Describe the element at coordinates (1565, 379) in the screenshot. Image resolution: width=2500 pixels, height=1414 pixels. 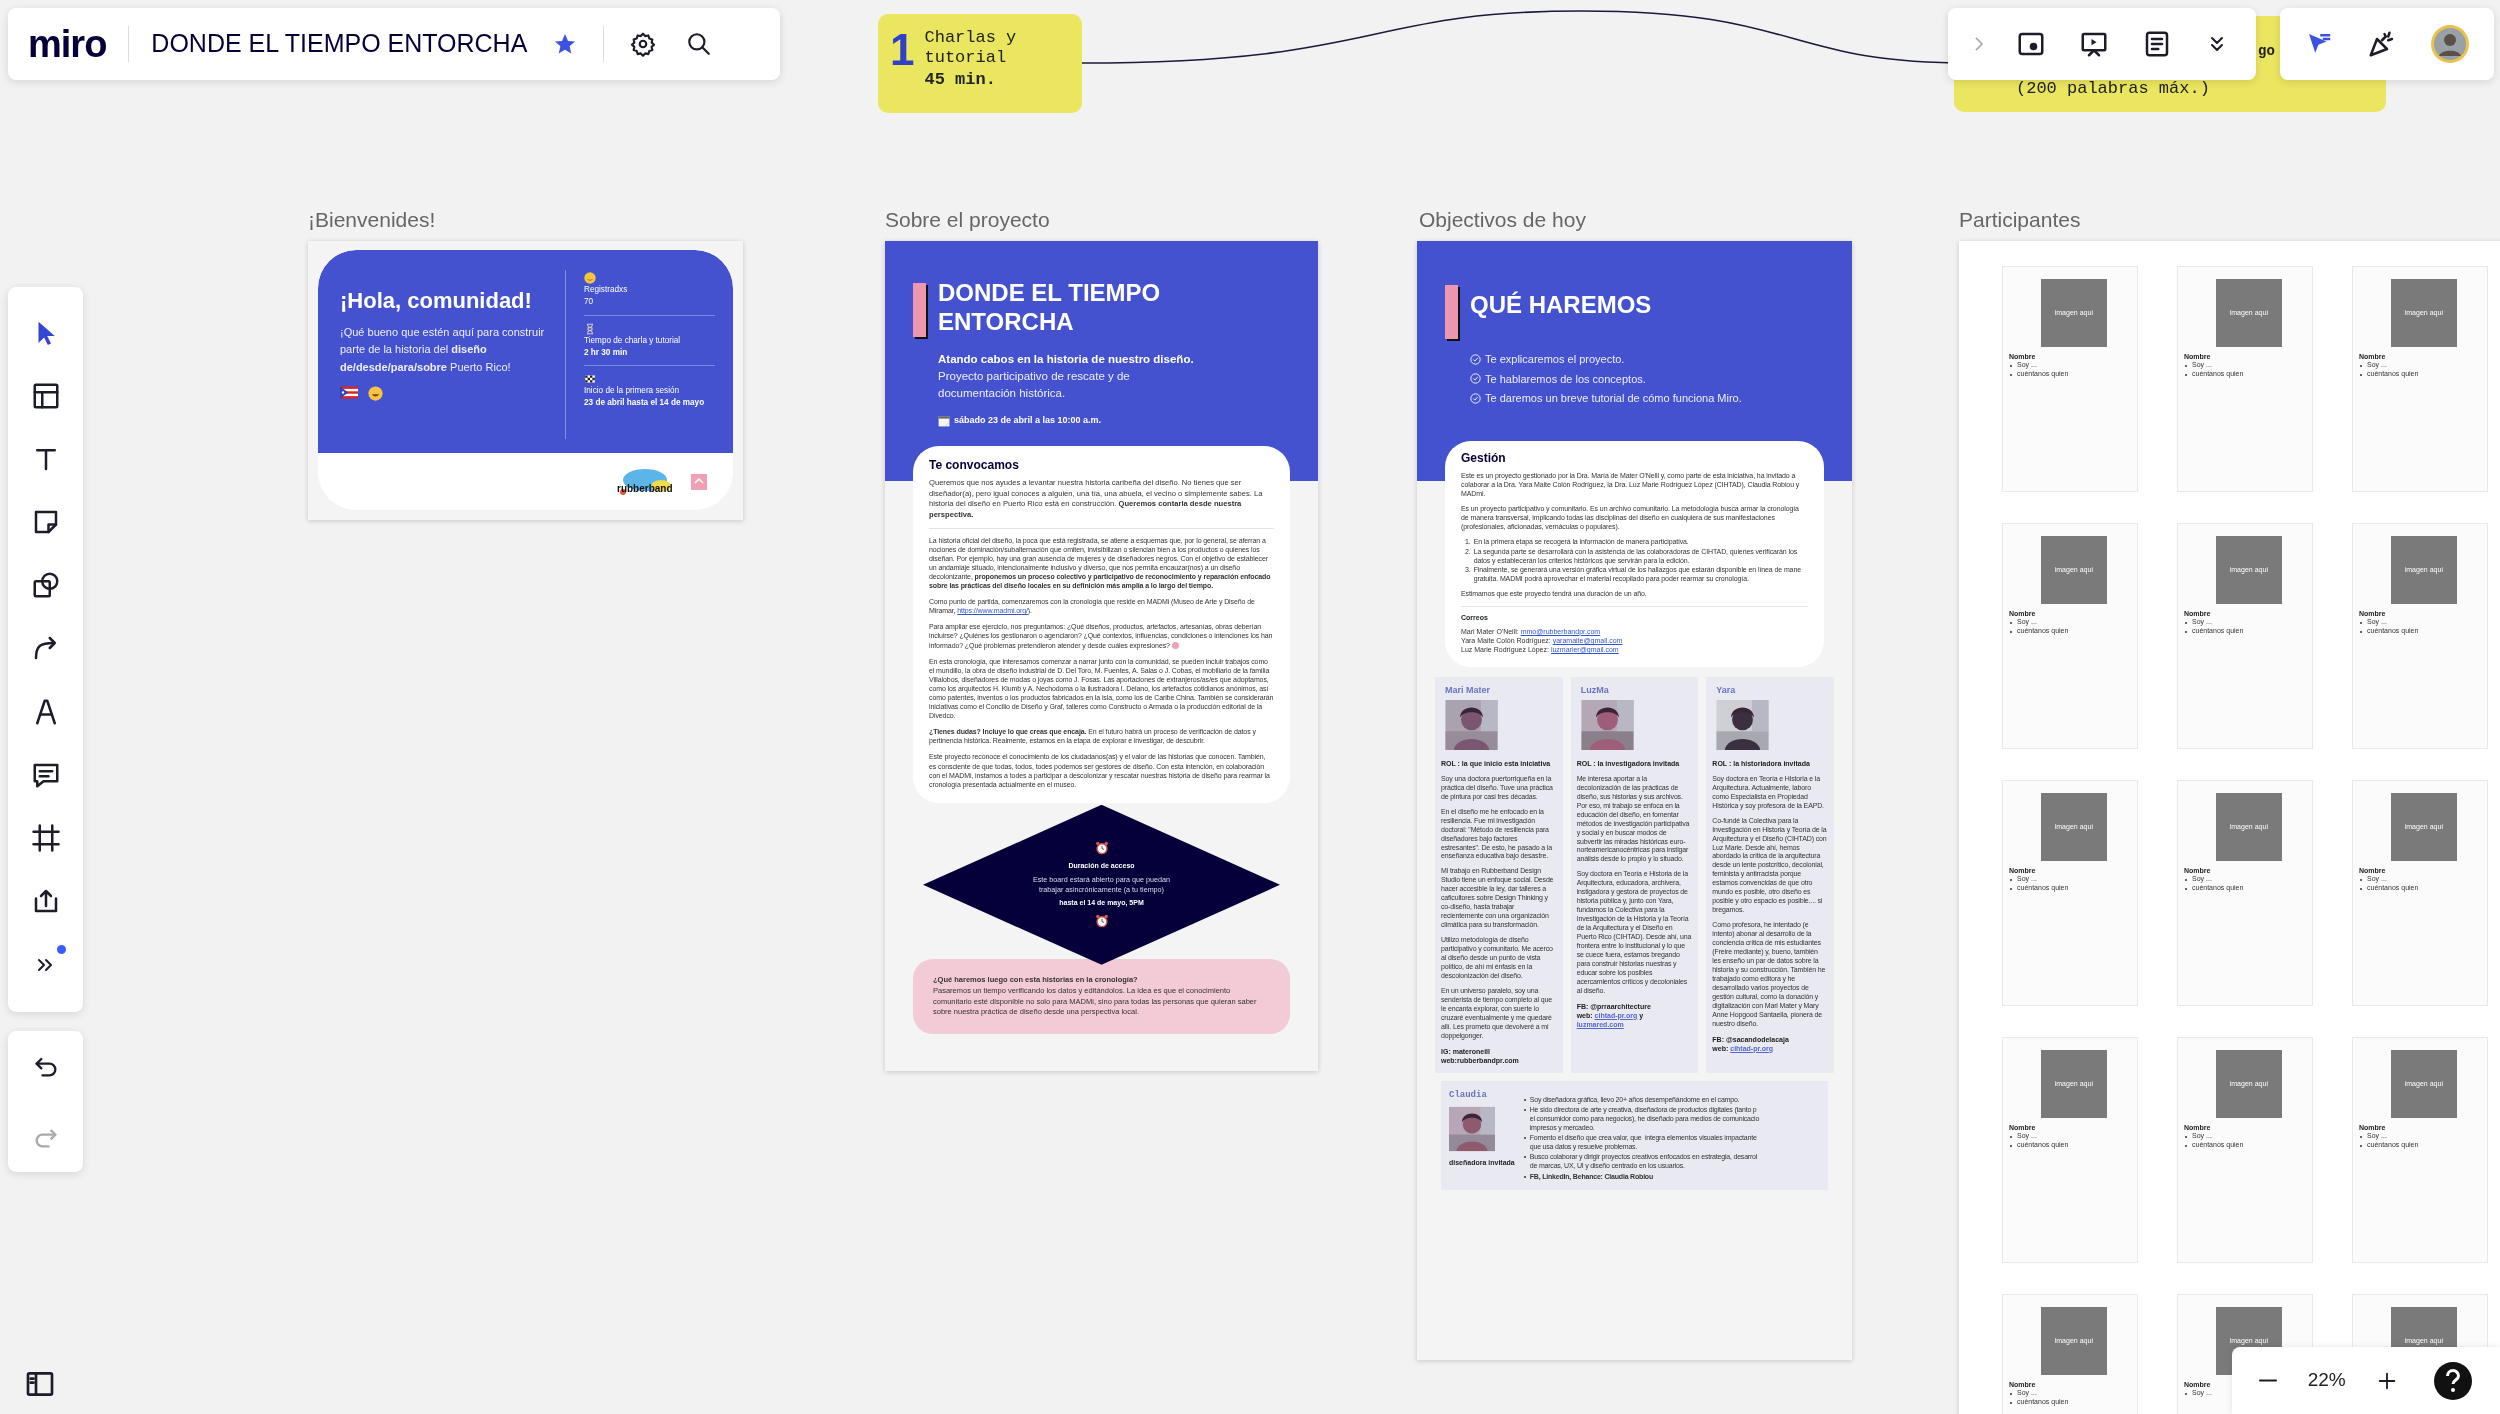
I see `checklist-item: Te hablaremos de los conceptos.` at that location.